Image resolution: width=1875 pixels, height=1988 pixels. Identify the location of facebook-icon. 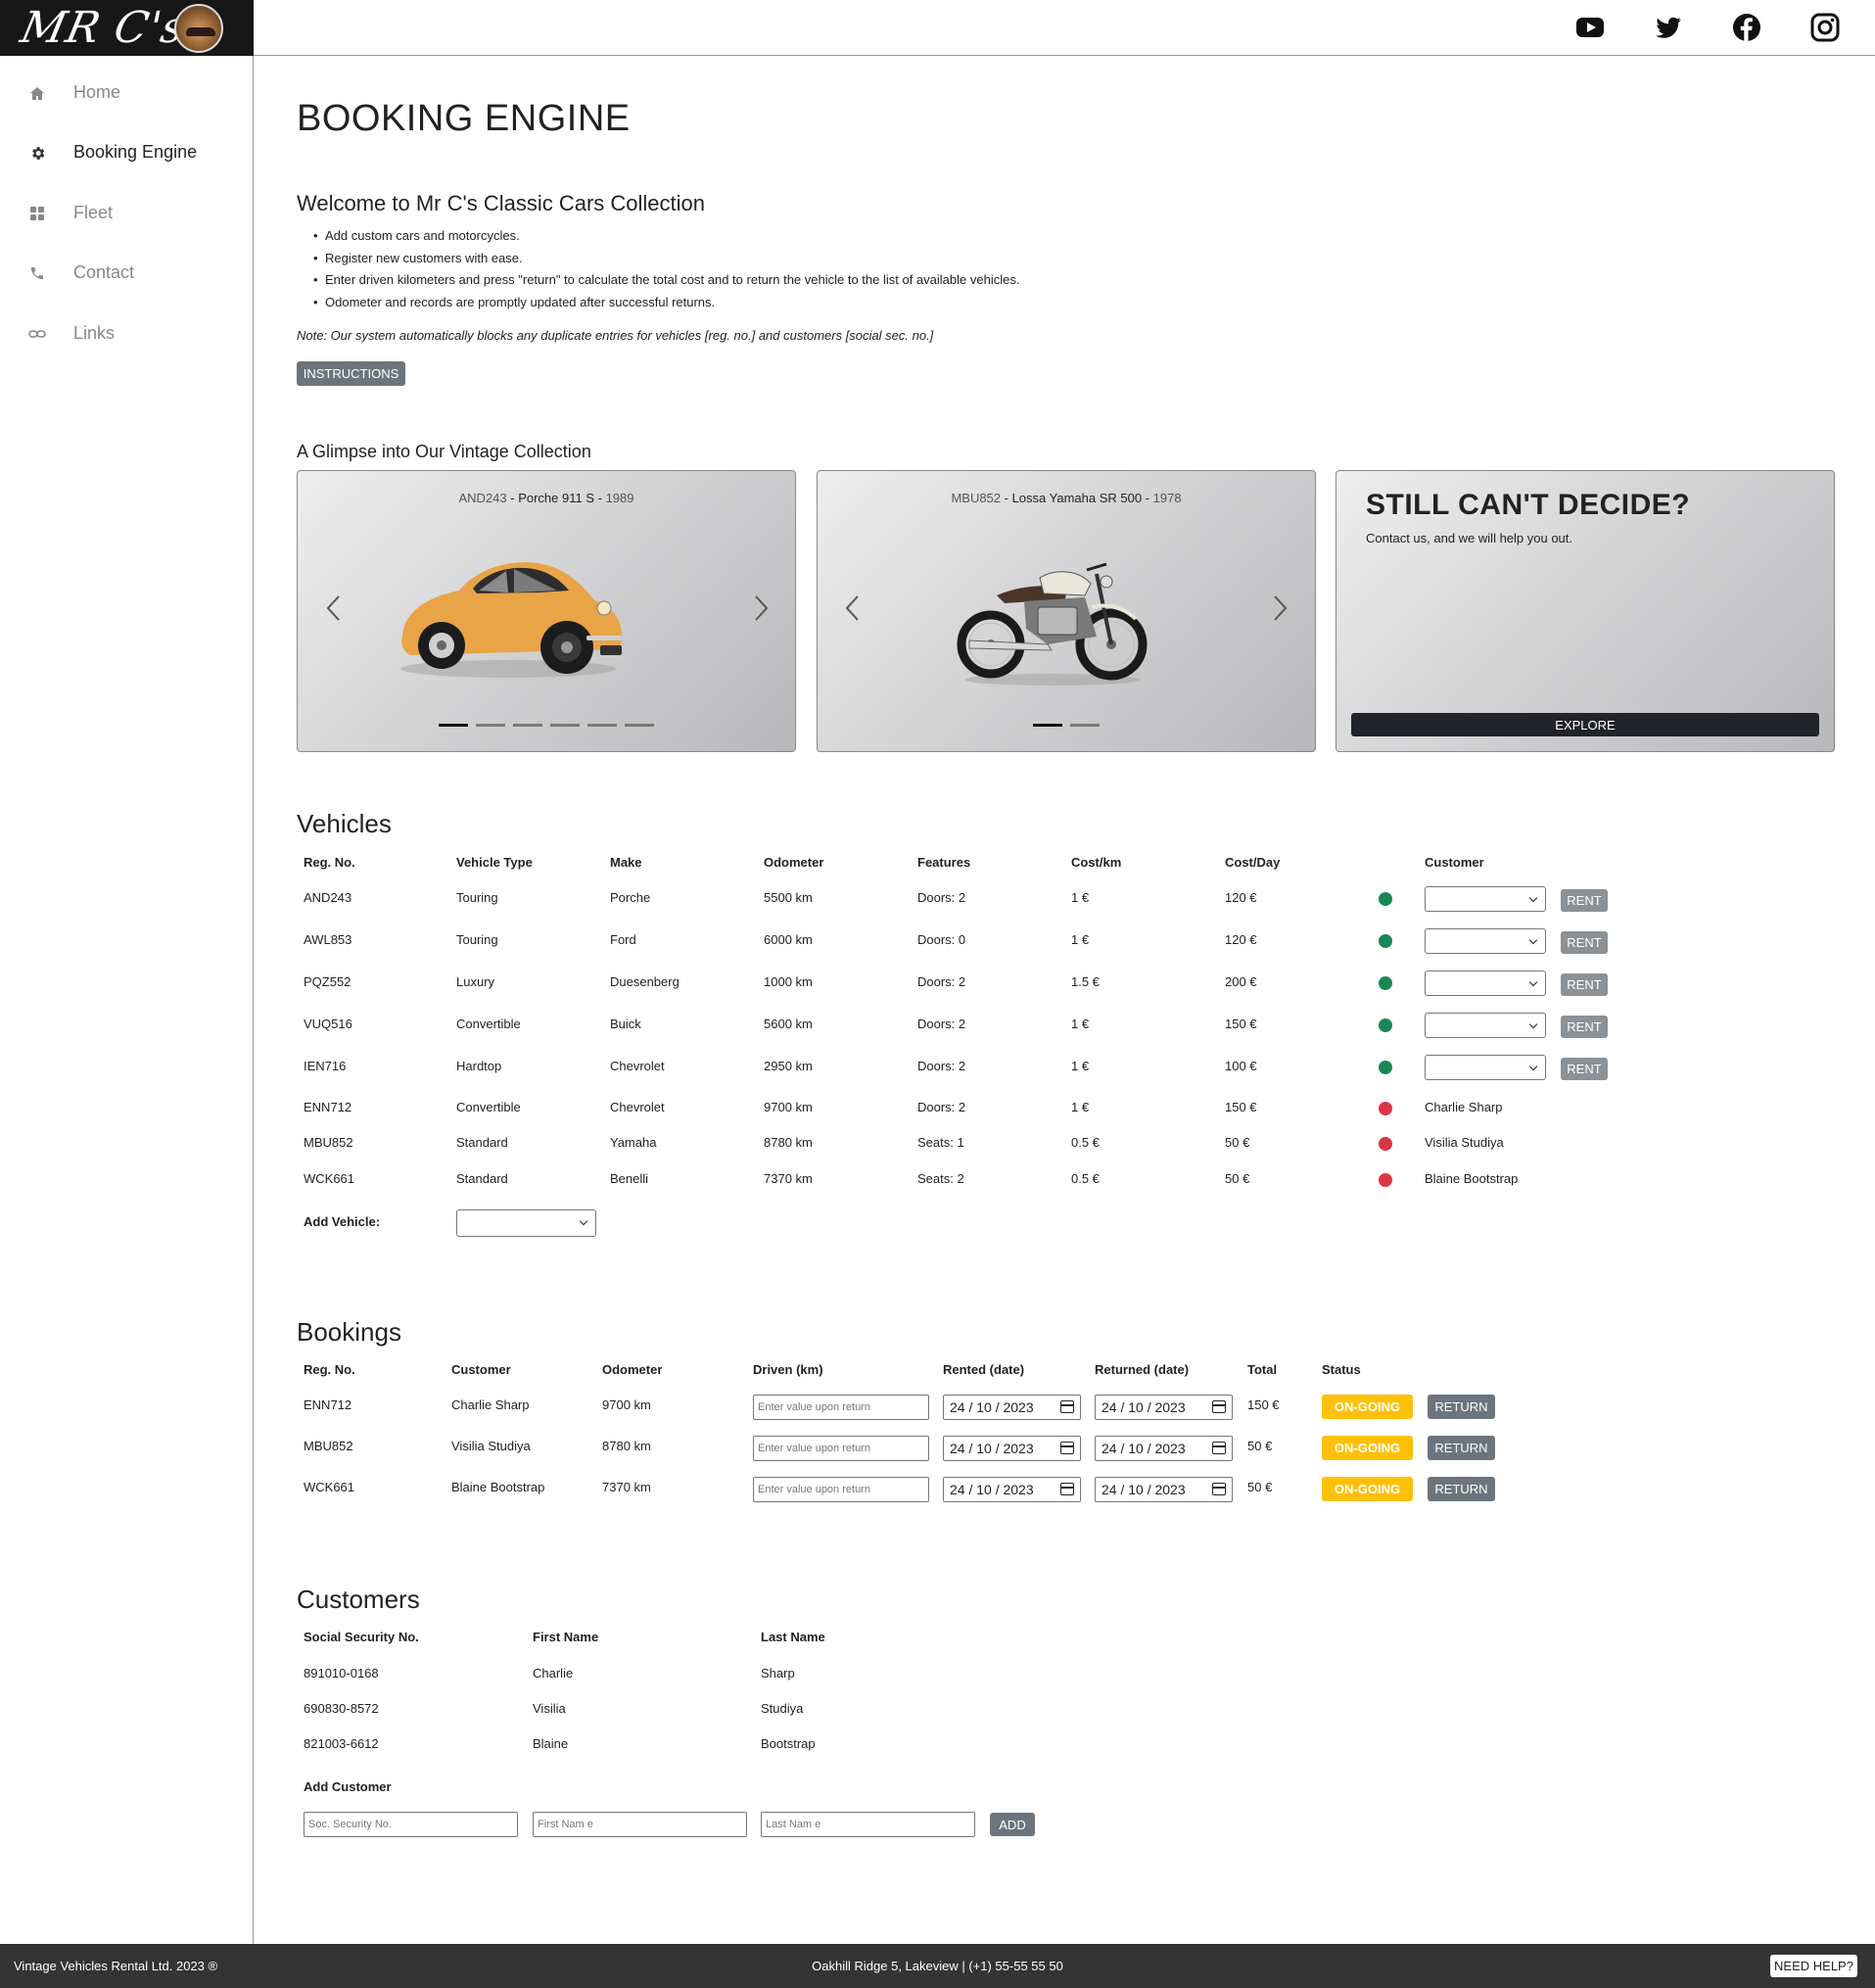
(1747, 27).